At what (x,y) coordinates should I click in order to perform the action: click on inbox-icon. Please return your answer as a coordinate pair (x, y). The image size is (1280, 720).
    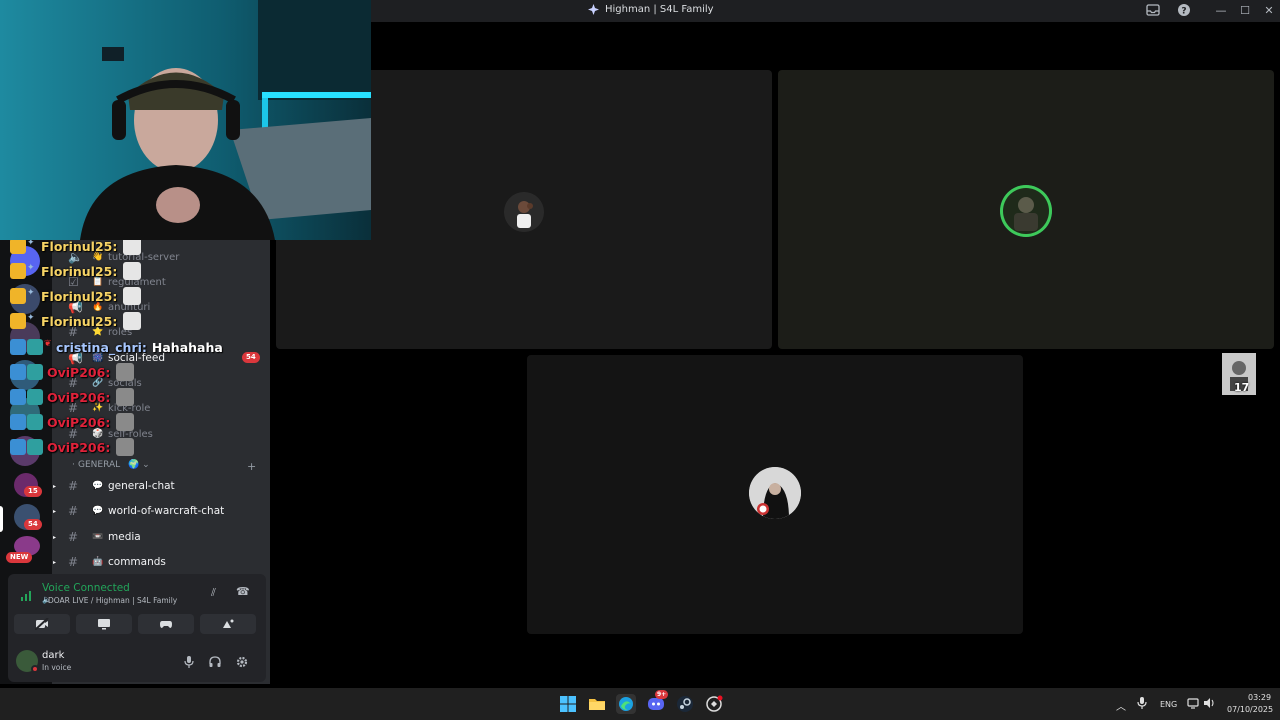
    Looking at the image, I should click on (1153, 11).